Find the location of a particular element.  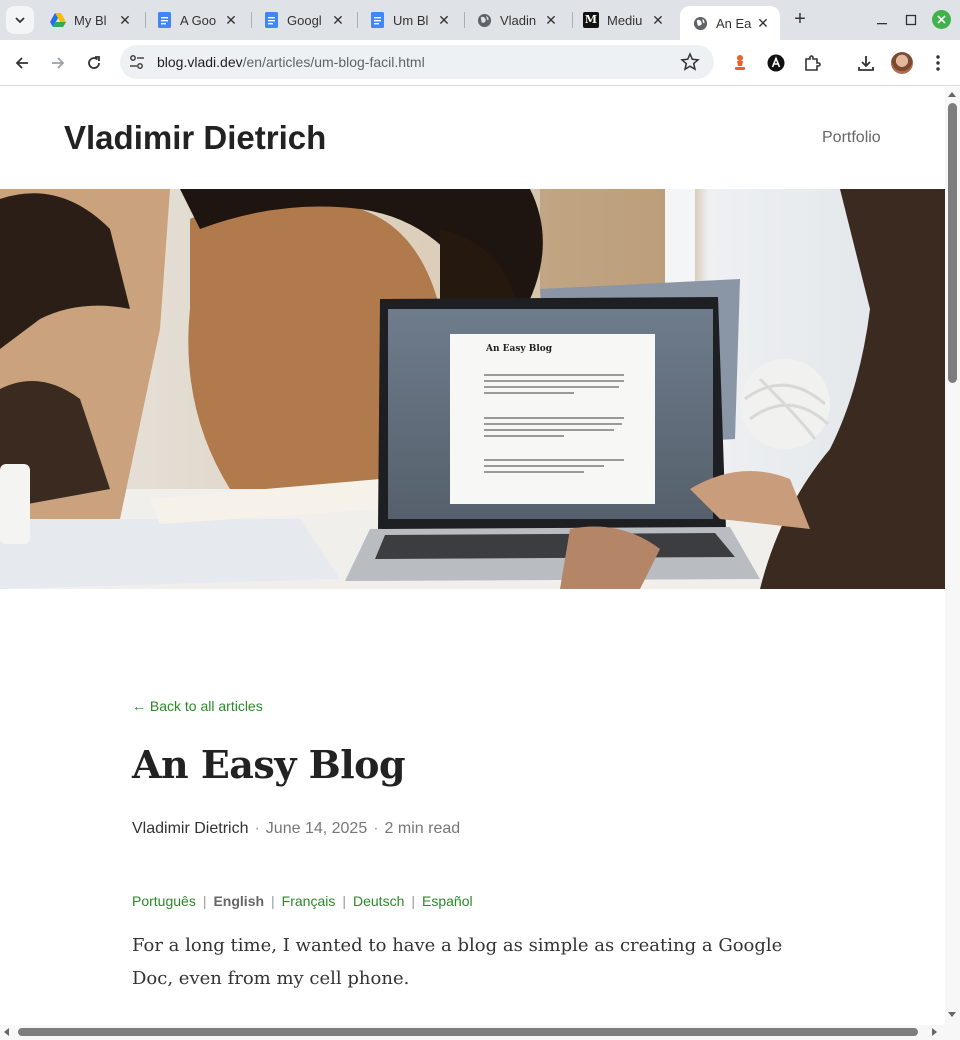

download-icon is located at coordinates (866, 63).